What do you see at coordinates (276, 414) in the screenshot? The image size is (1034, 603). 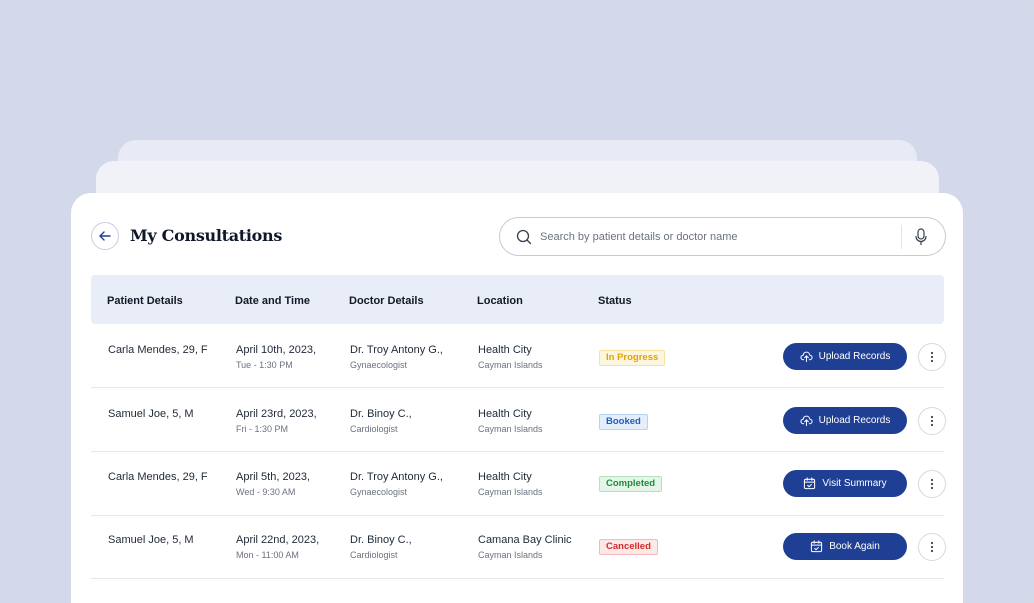 I see `appointment-date: April 23rd, 2023,` at bounding box center [276, 414].